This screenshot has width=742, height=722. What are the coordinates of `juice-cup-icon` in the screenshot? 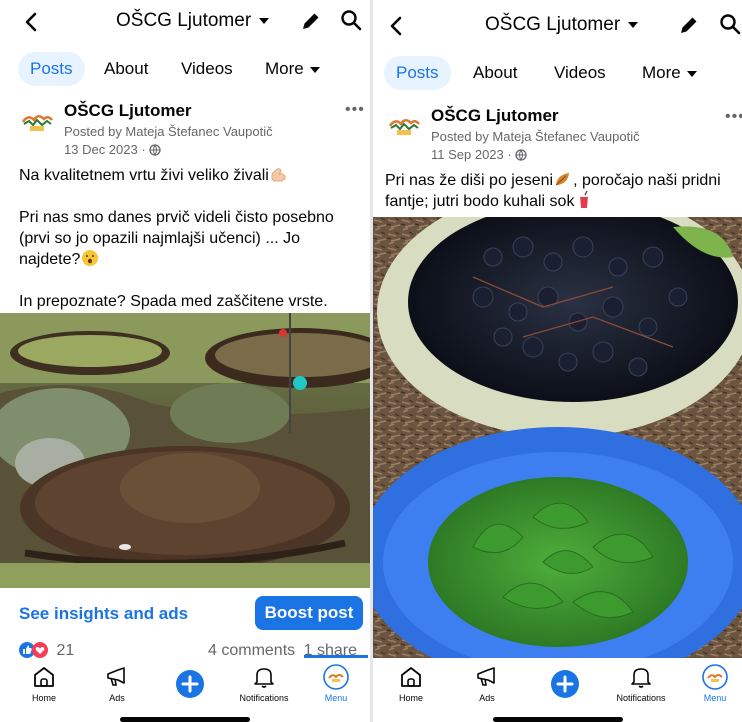 It's located at (584, 199).